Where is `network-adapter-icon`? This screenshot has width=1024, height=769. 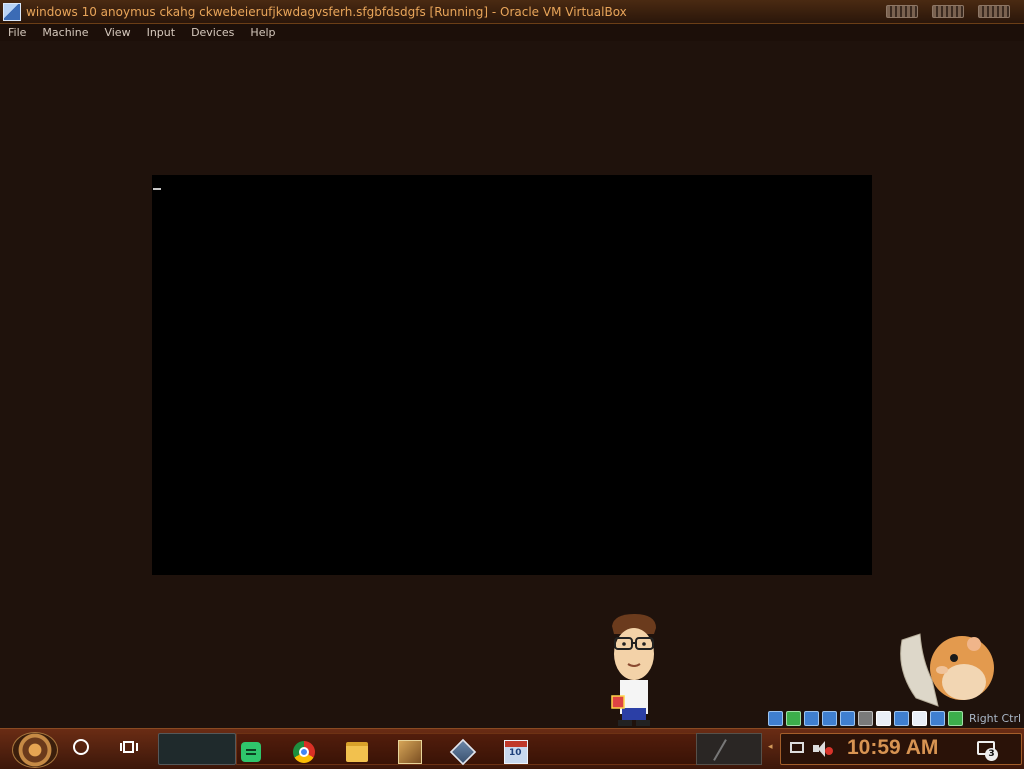 network-adapter-icon is located at coordinates (829, 718).